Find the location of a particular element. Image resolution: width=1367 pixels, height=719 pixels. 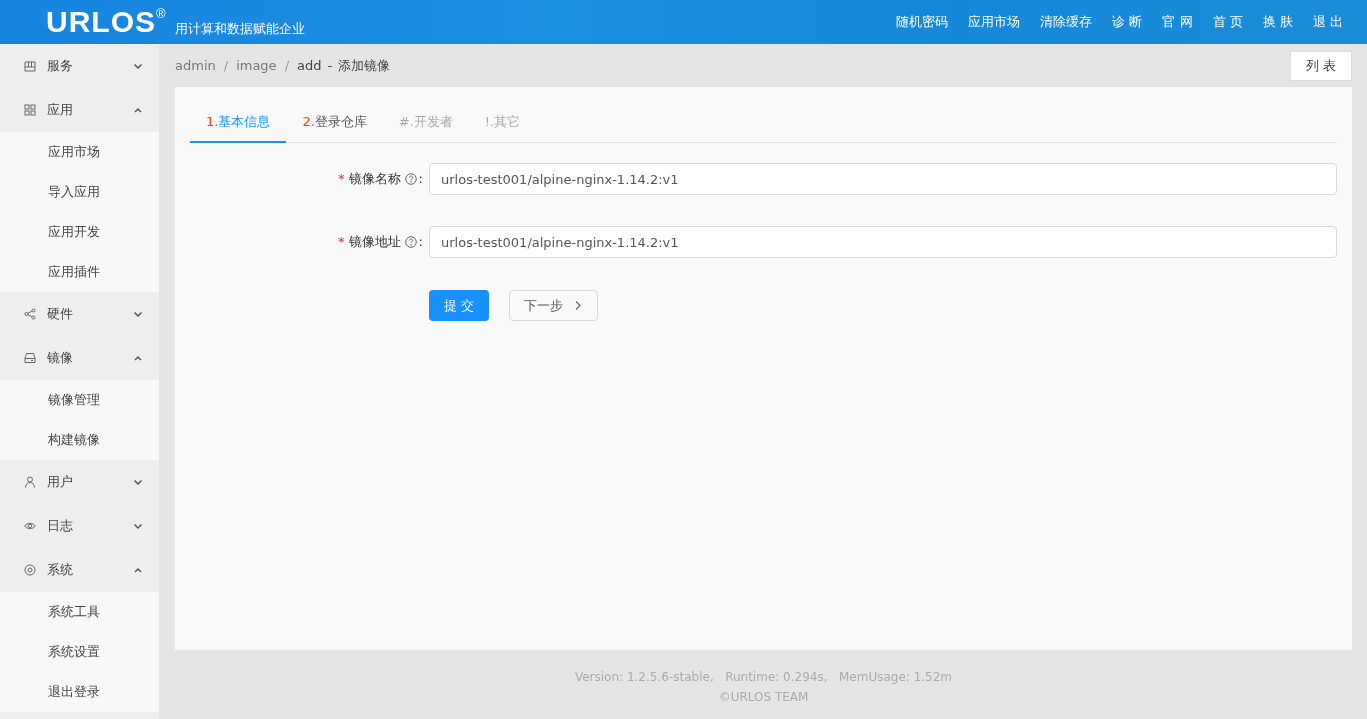

sidebar-item: 镜像 is located at coordinates (79, 358).